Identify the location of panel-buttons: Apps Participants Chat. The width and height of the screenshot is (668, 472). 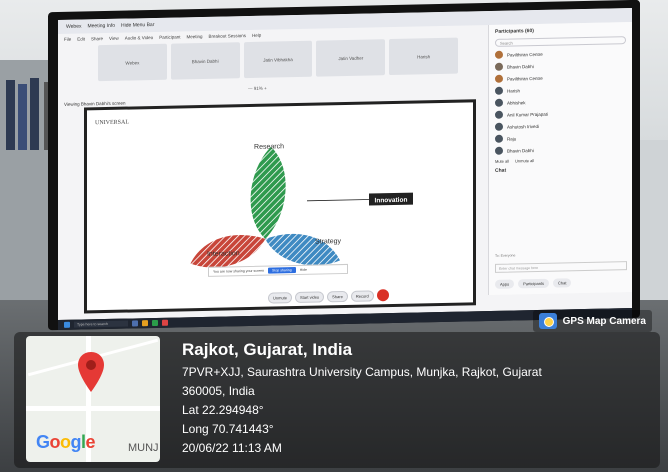
(533, 283).